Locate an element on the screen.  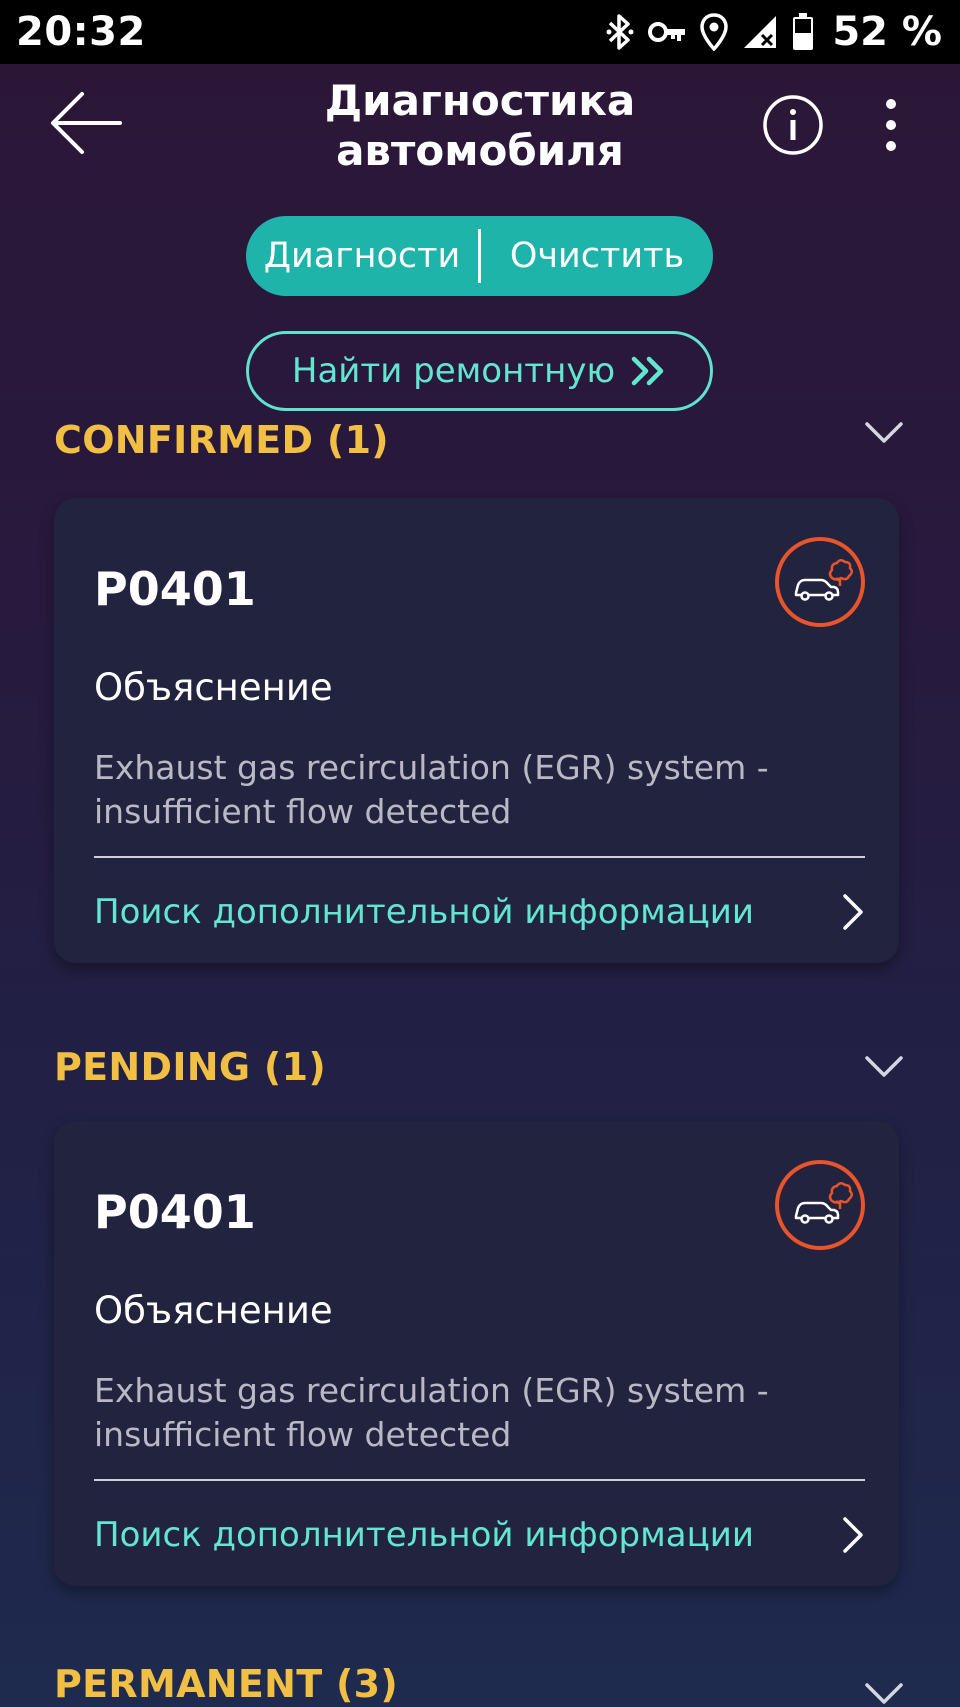
double-chevron-right-icon is located at coordinates (647, 371).